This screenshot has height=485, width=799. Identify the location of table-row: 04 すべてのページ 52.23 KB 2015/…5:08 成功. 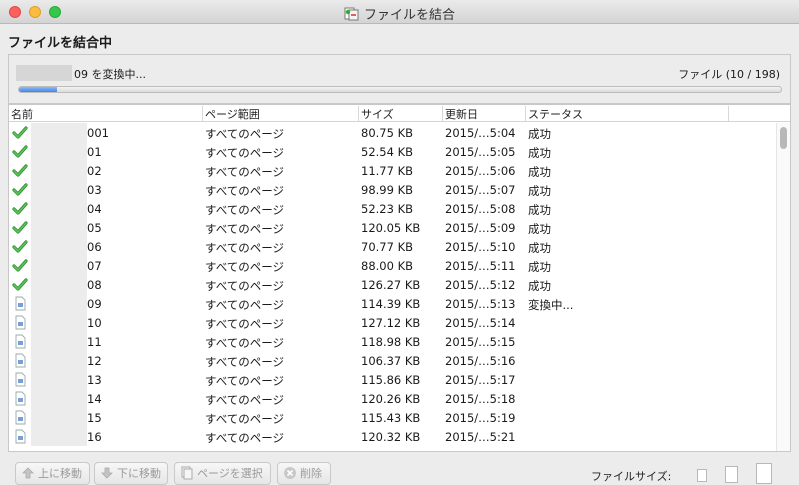
(393, 208).